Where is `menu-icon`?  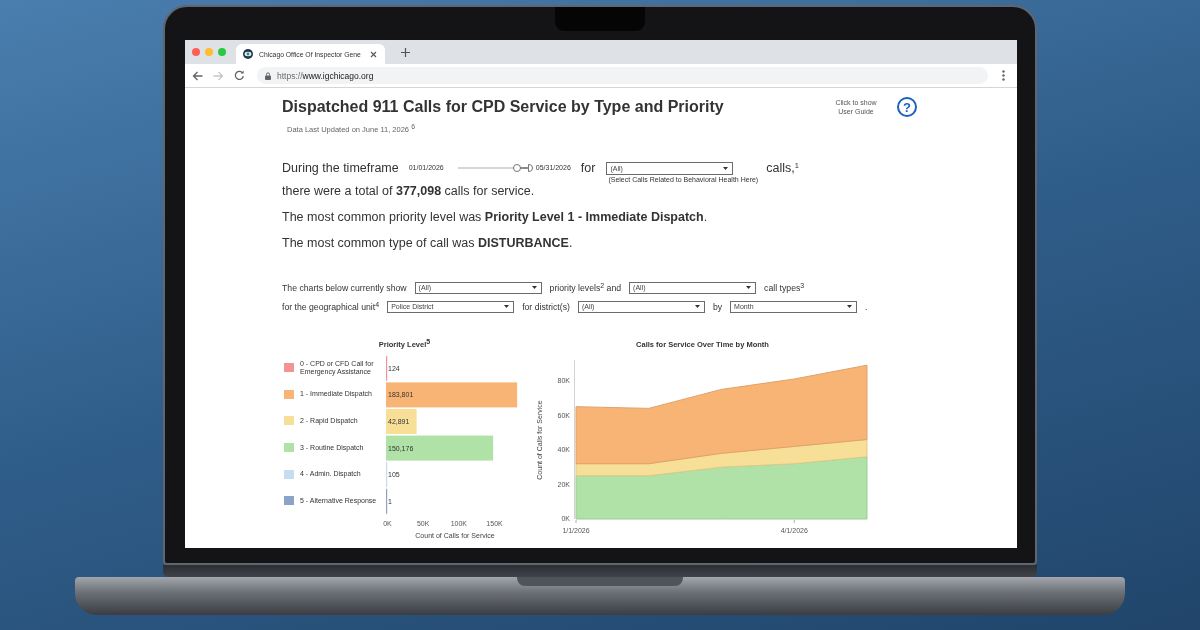
menu-icon is located at coordinates (1003, 75).